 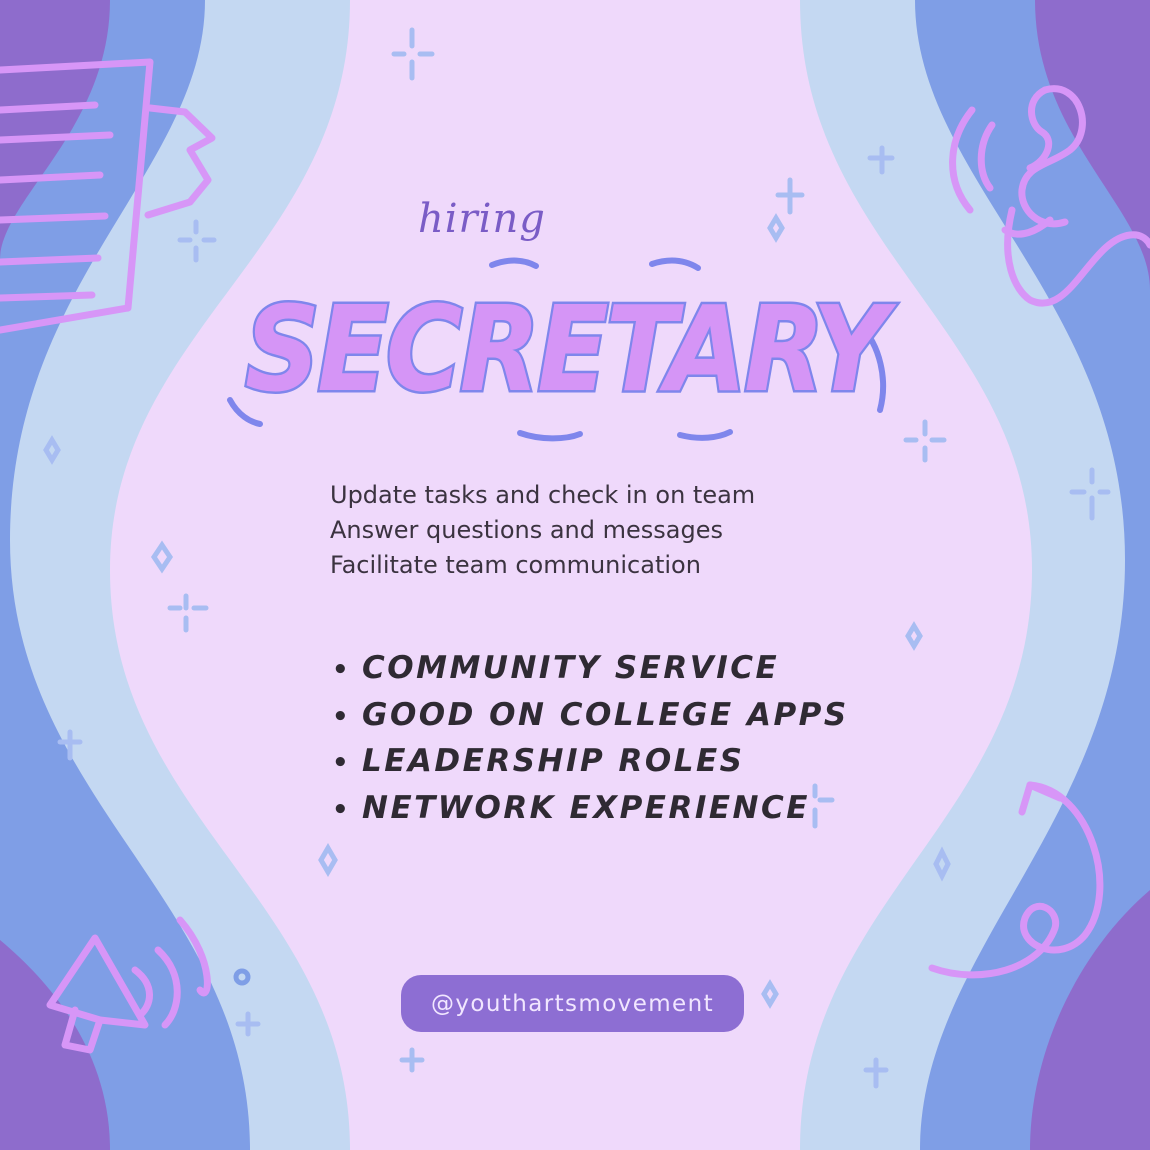 I want to click on duty-line: Update tasks and check in on team, so click(x=543, y=495).